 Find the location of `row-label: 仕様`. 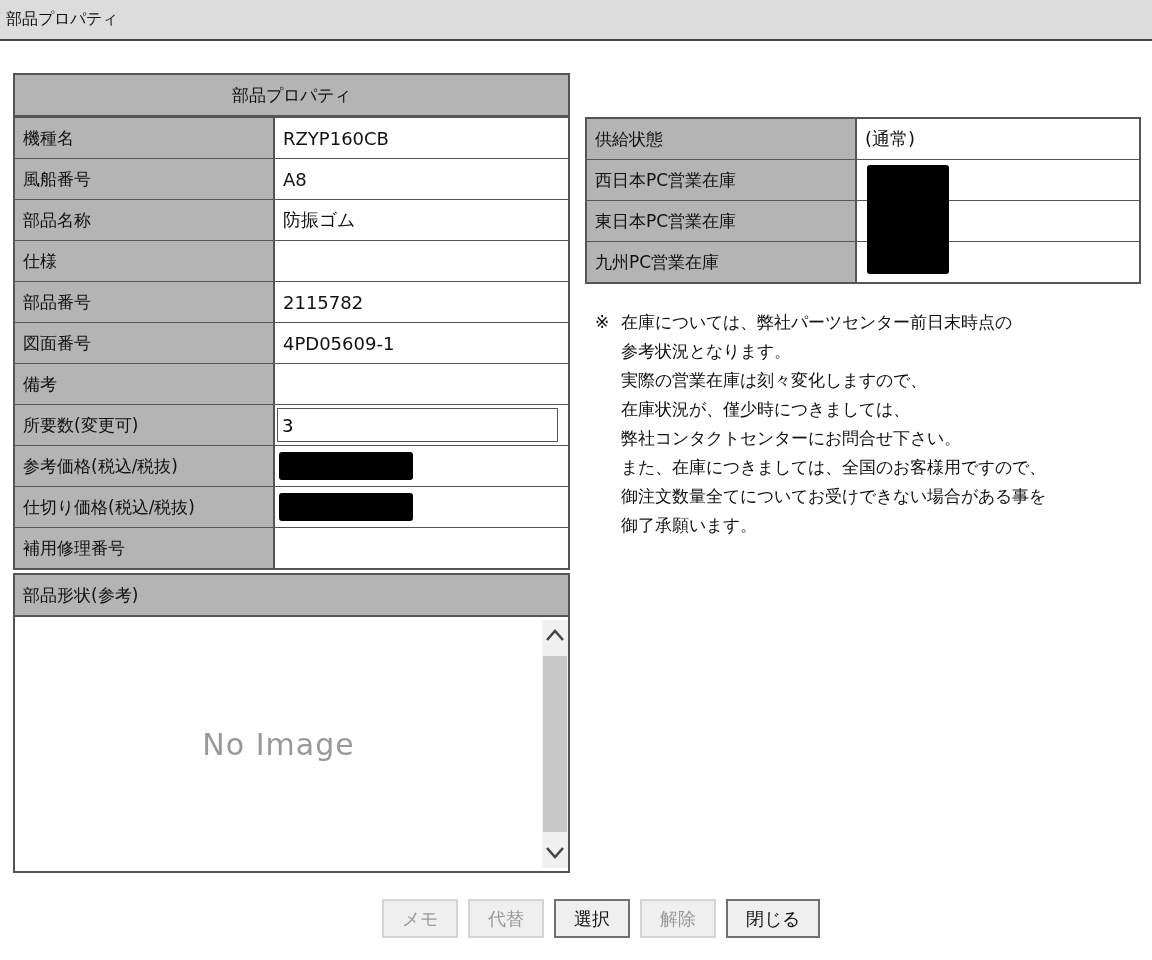

row-label: 仕様 is located at coordinates (145, 261).